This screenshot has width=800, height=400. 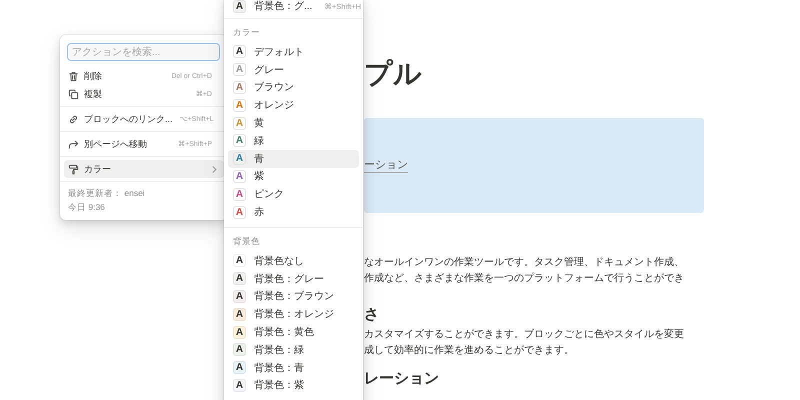 I want to click on menu-item-label: 別ページへ移動, so click(x=115, y=144).